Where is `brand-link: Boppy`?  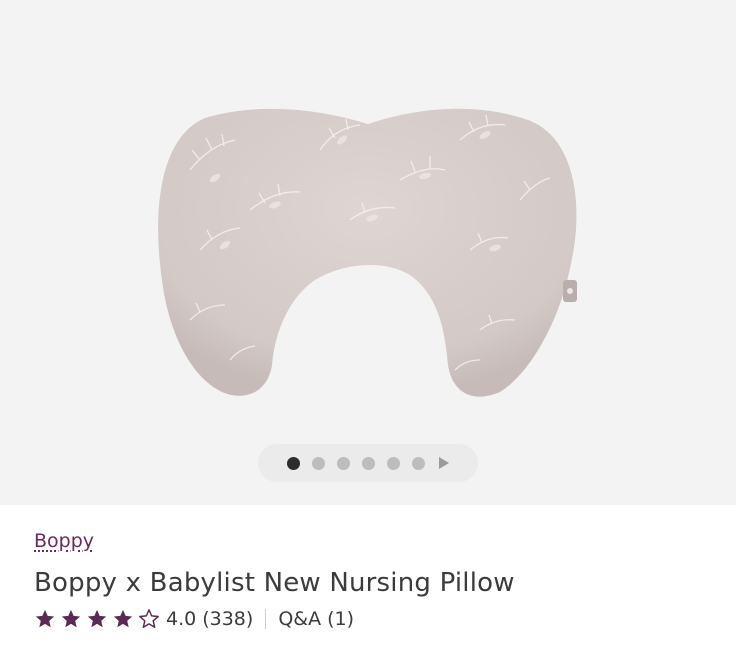 brand-link: Boppy is located at coordinates (64, 541).